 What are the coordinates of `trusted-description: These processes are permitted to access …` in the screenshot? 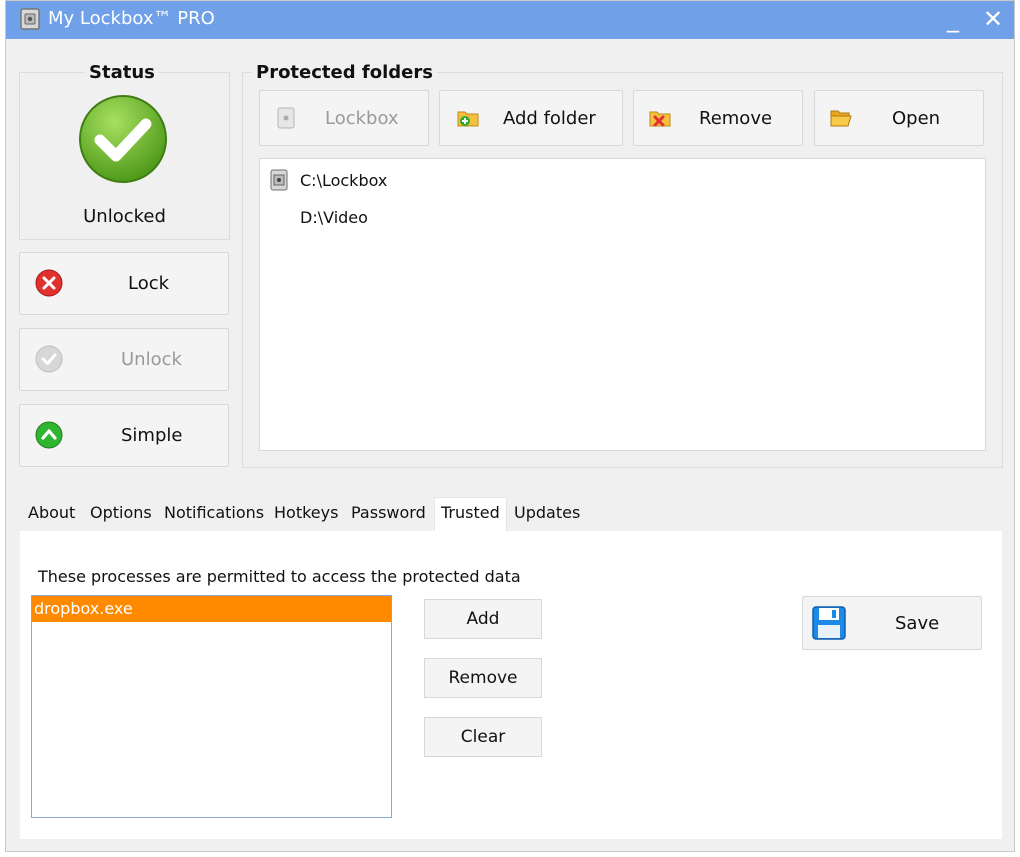 It's located at (279, 576).